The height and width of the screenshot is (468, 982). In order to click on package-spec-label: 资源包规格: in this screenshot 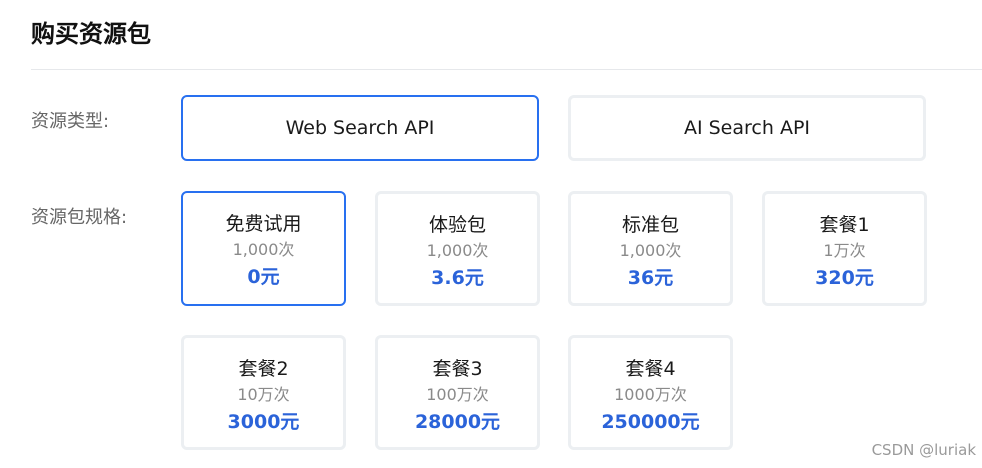, I will do `click(79, 217)`.